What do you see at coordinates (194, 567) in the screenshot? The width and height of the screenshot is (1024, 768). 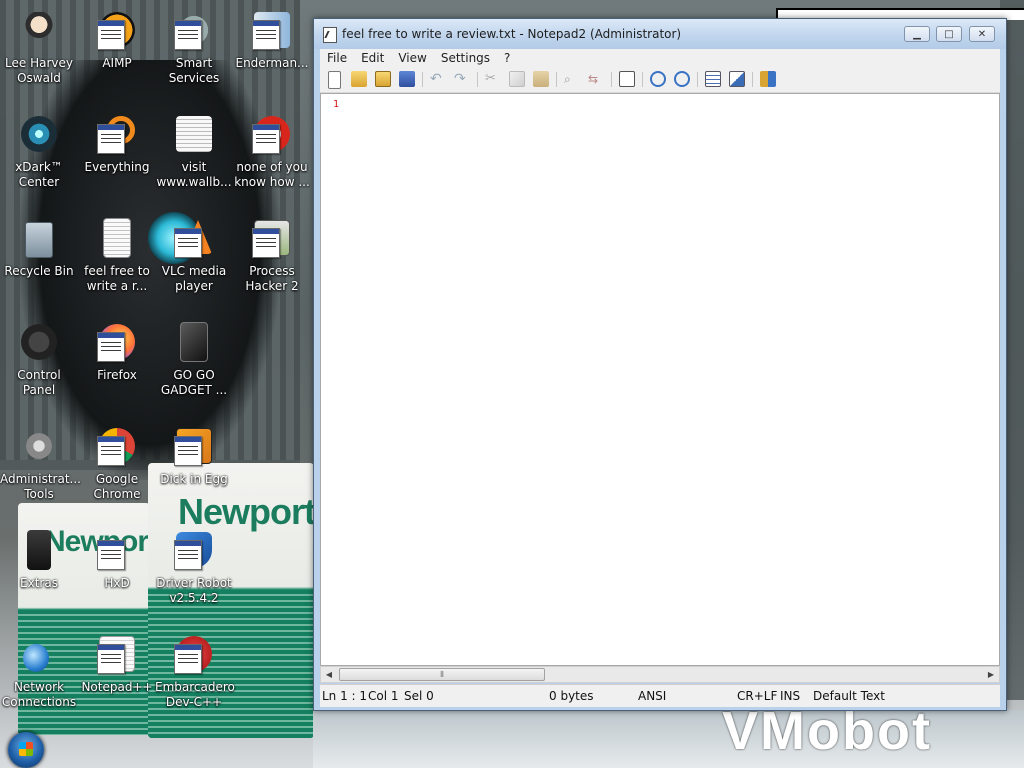 I see `desktop-icon-driver-robot: Driver Robot v2.5.4.2` at bounding box center [194, 567].